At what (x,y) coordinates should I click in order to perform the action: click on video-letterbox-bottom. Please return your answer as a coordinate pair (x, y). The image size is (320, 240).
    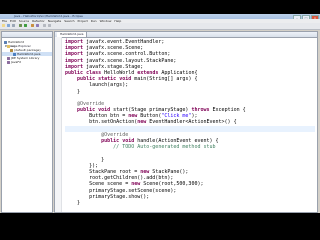
    Looking at the image, I should click on (160, 226).